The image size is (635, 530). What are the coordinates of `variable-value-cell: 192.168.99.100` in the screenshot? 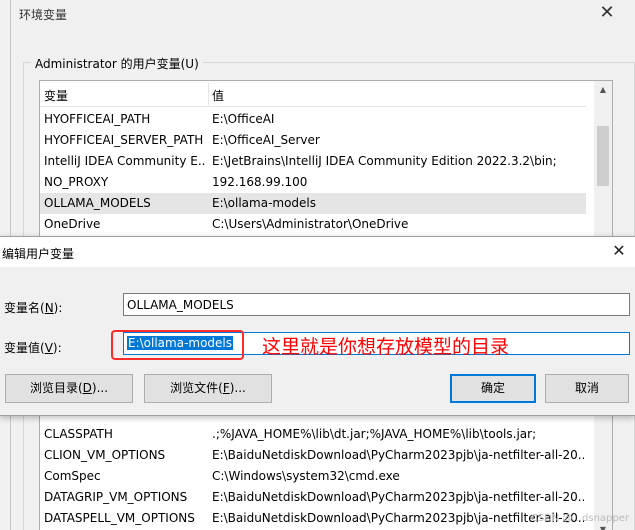 It's located at (260, 182).